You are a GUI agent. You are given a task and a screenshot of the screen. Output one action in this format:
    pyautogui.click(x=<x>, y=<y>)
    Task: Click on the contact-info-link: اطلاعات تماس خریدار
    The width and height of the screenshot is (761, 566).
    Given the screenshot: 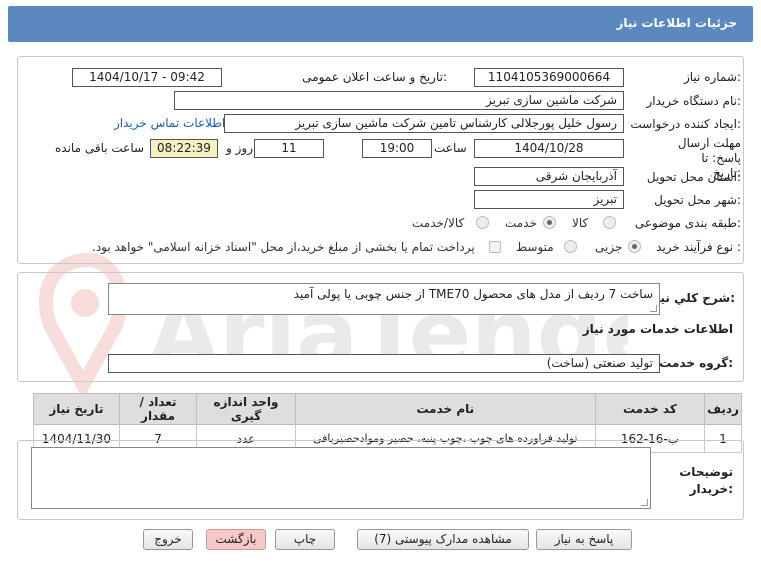 What is the action you would take?
    pyautogui.click(x=169, y=123)
    